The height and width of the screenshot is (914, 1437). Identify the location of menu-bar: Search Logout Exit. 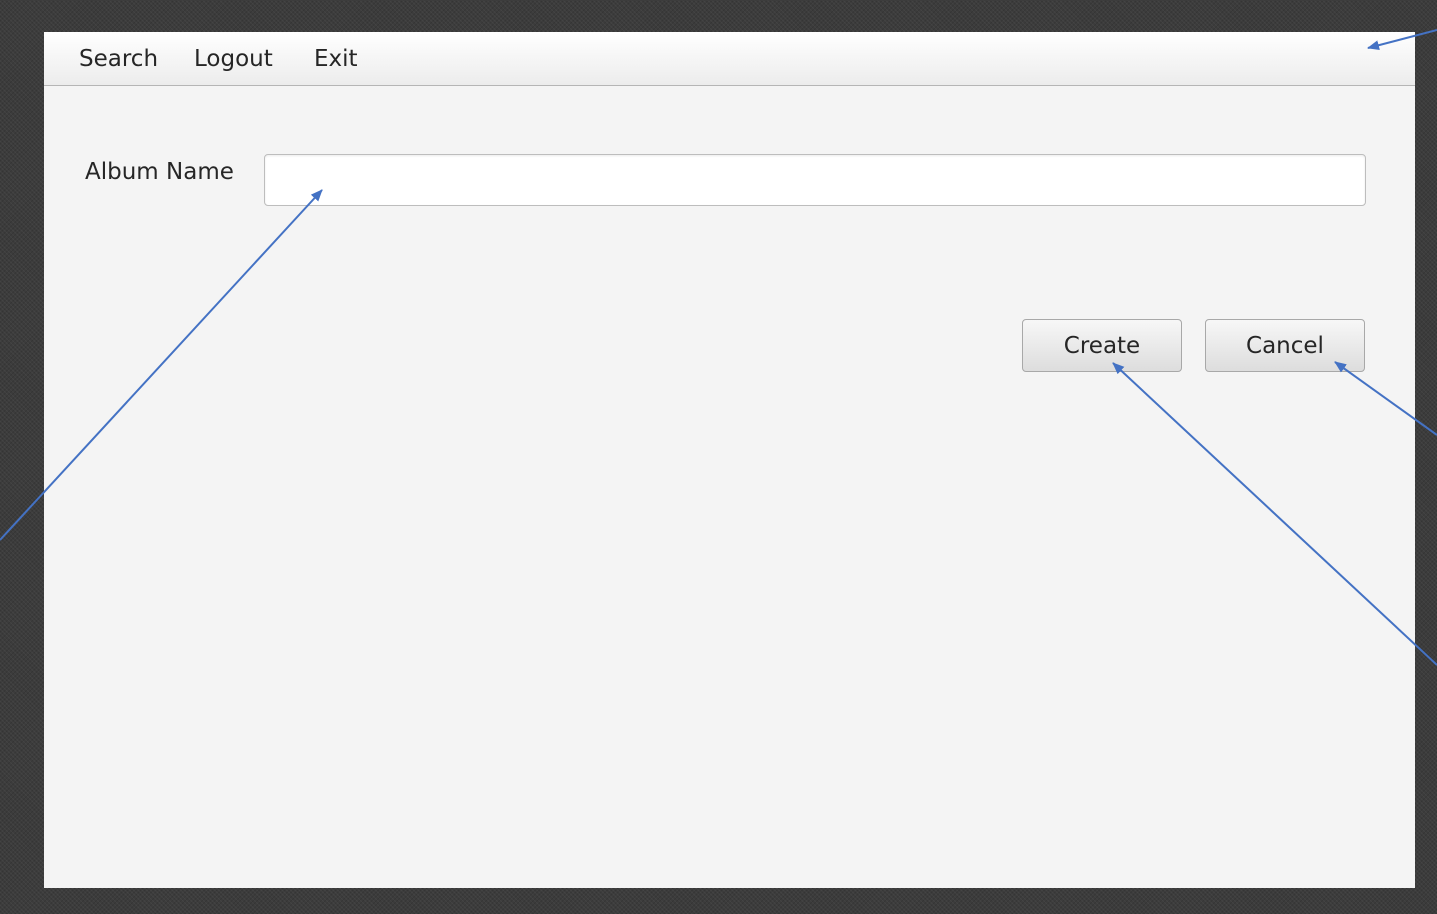
(729, 59).